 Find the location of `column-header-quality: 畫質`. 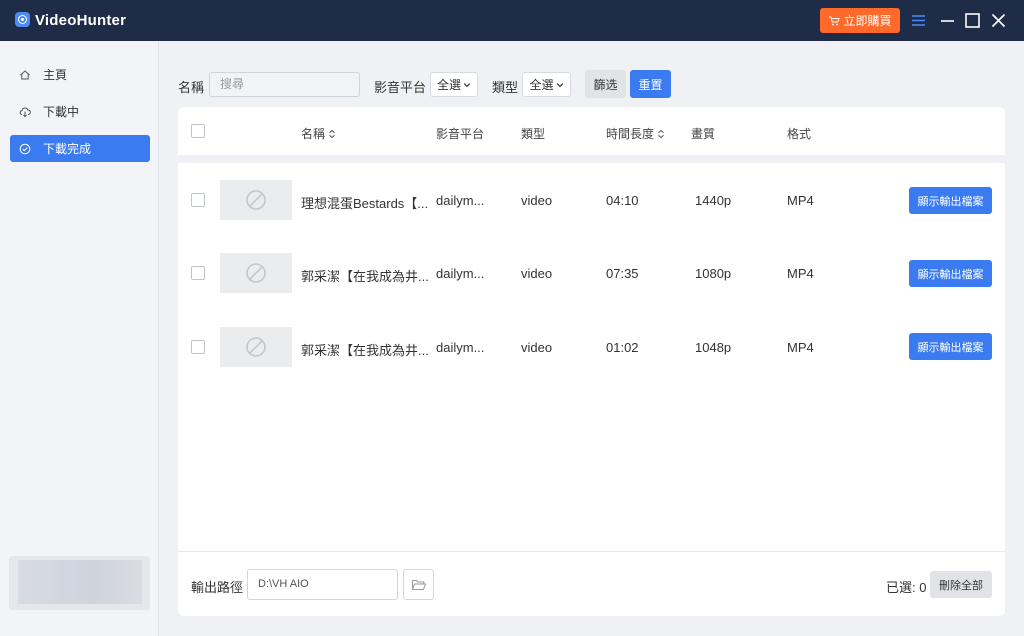

column-header-quality: 畫質 is located at coordinates (703, 133).